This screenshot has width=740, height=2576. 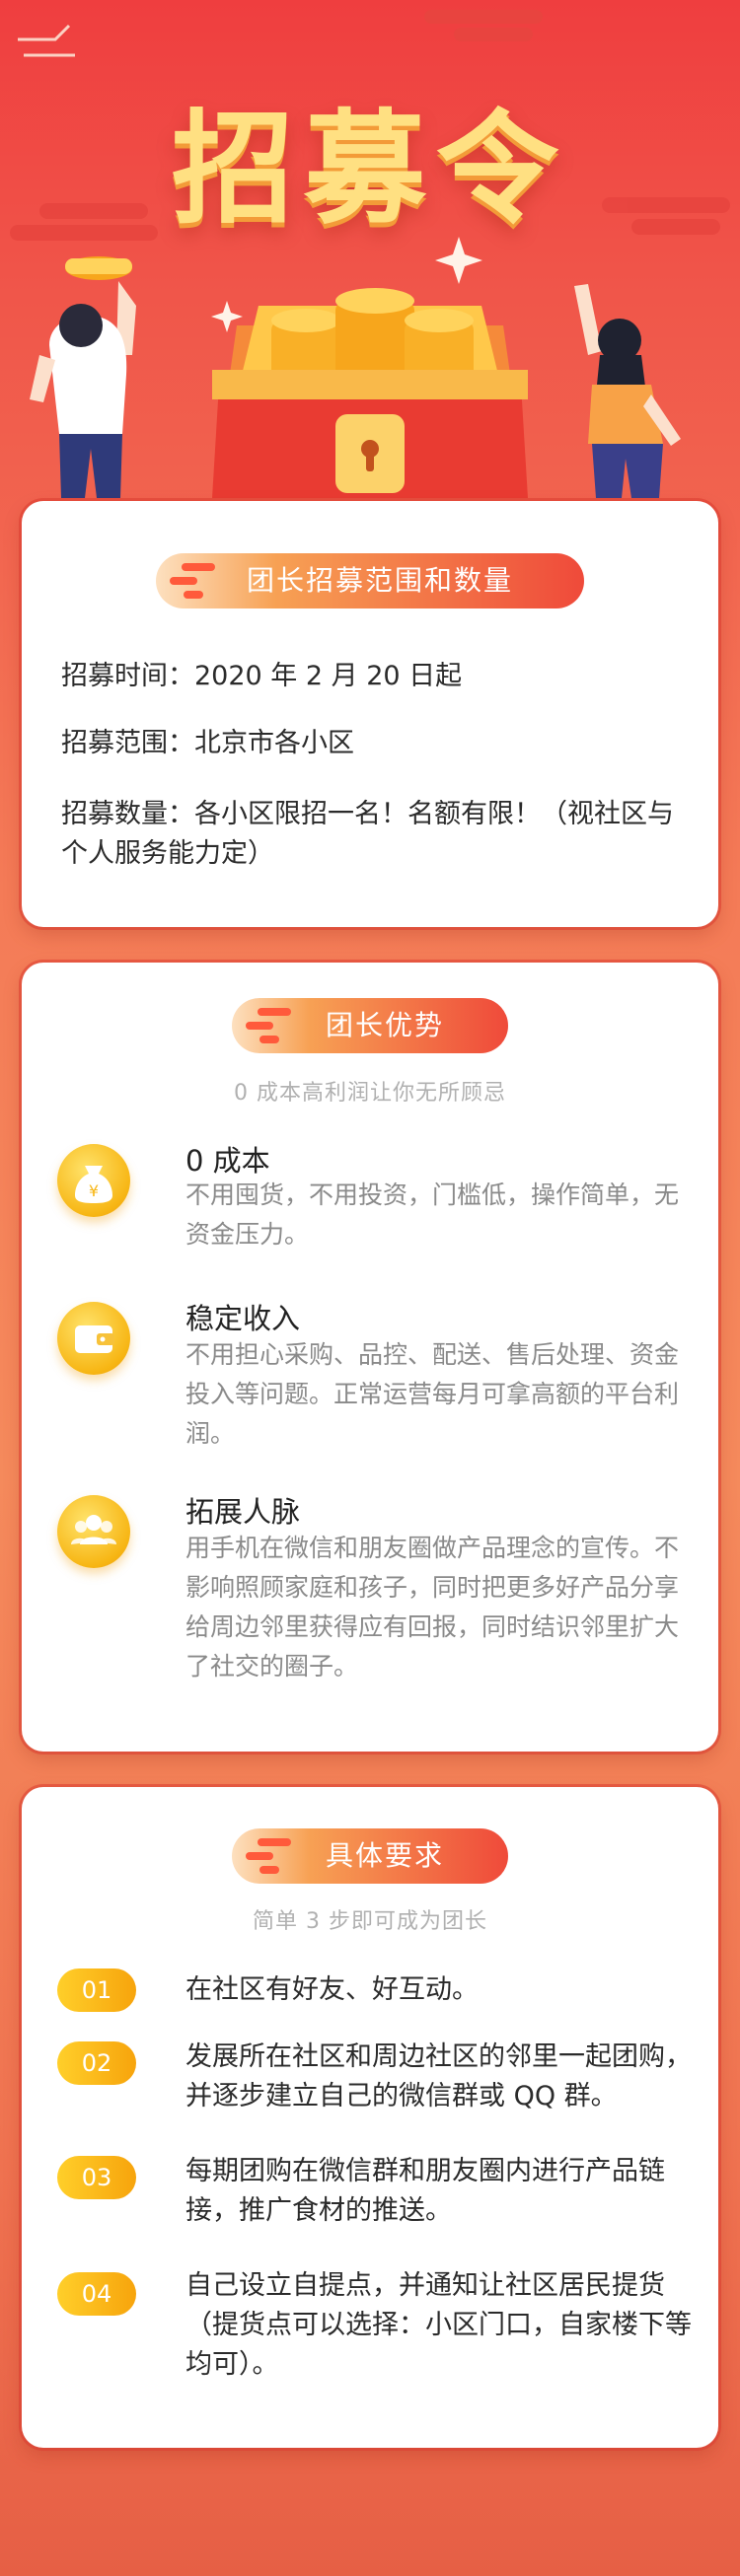 I want to click on step-number-badge: 03, so click(x=97, y=2177).